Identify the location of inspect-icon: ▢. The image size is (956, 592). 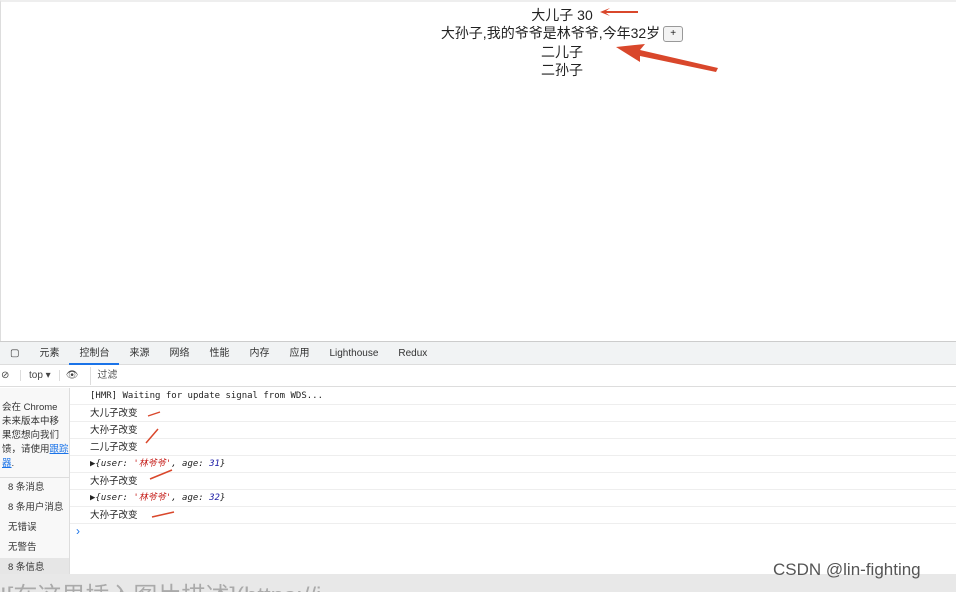
(14, 353).